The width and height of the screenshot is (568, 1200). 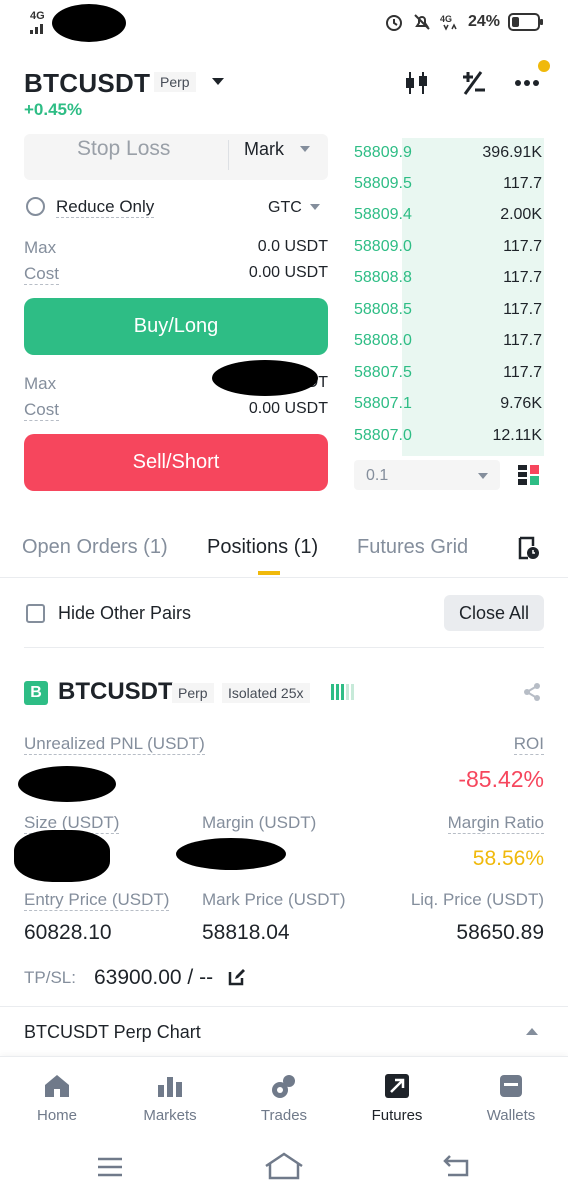 What do you see at coordinates (532, 1031) in the screenshot?
I see `chevron-up-icon` at bounding box center [532, 1031].